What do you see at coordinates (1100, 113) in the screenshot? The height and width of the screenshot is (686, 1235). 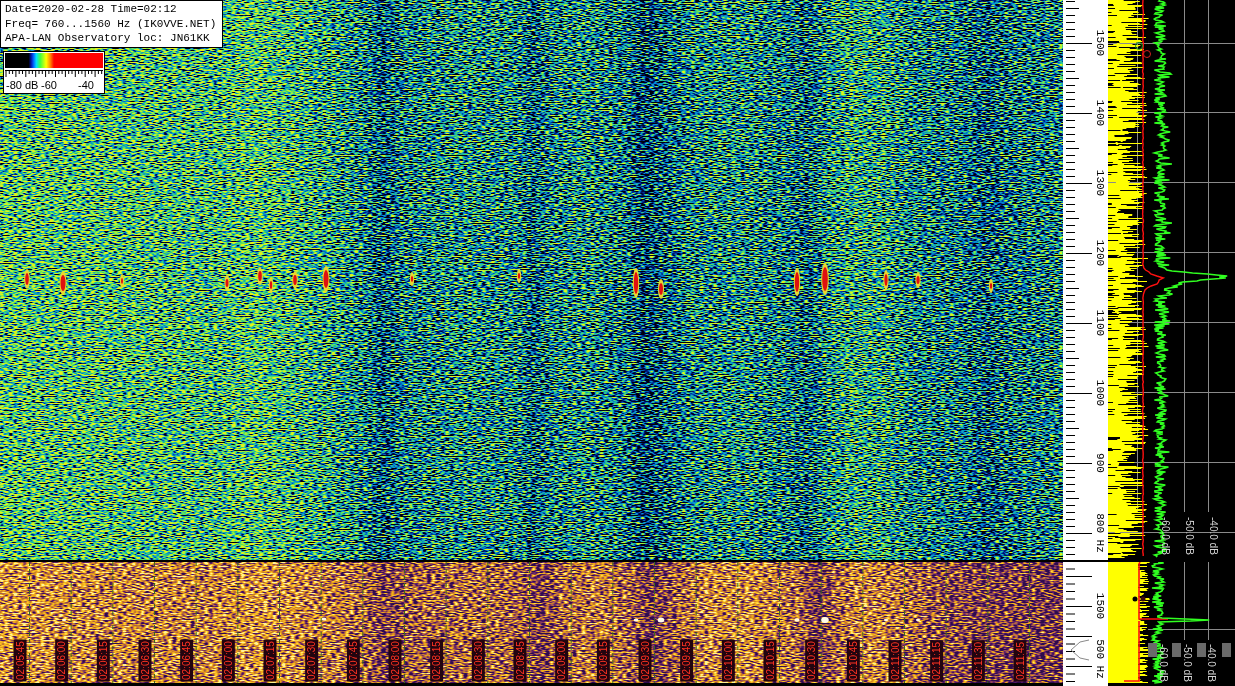 I see `frequency-label: 1400` at bounding box center [1100, 113].